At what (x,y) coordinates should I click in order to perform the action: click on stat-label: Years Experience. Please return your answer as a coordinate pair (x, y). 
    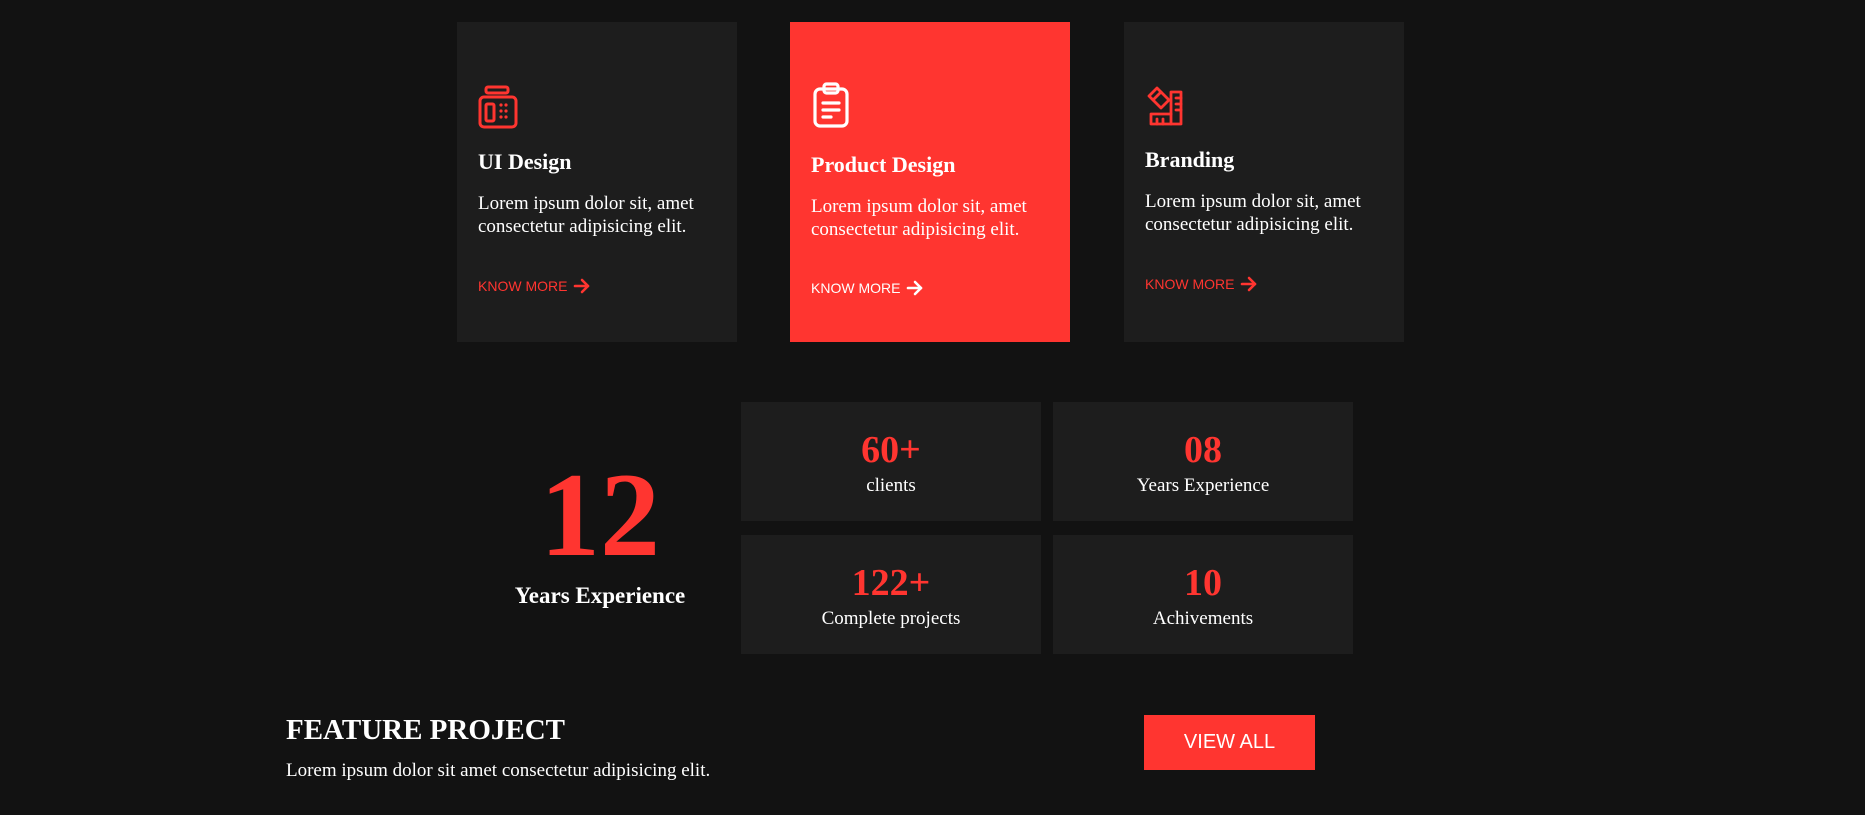
    Looking at the image, I should click on (1203, 485).